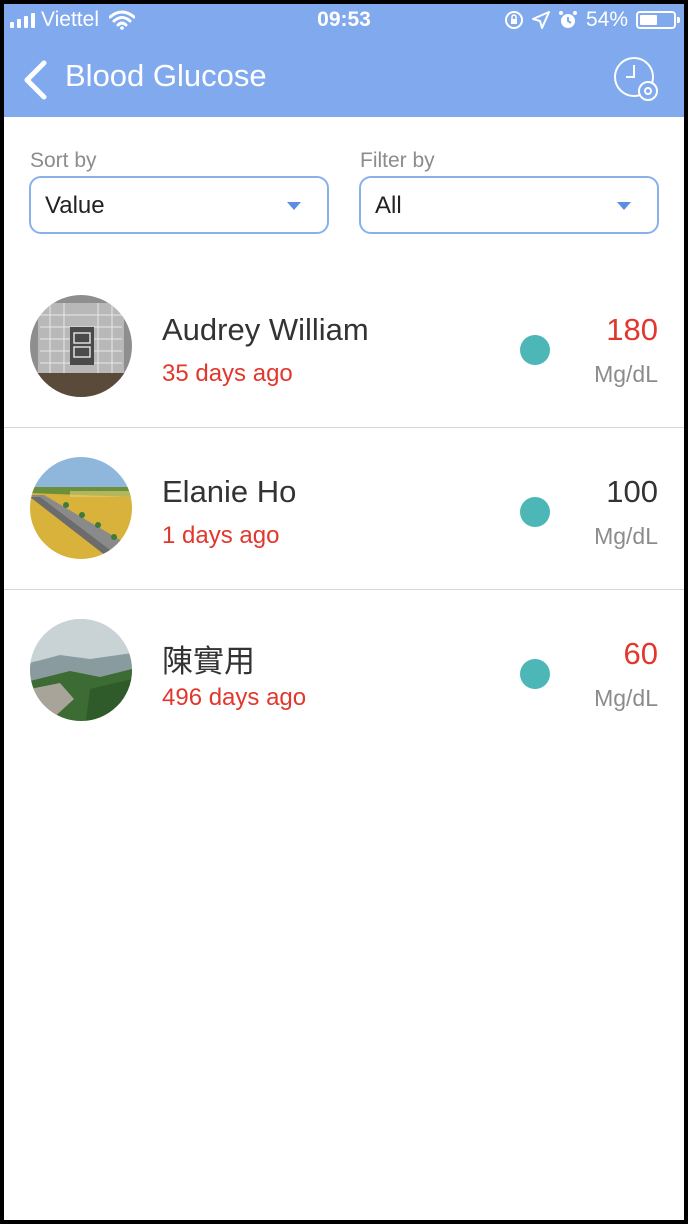 This screenshot has width=688, height=1224. What do you see at coordinates (221, 535) in the screenshot?
I see `last-reading-time: 1 days ago` at bounding box center [221, 535].